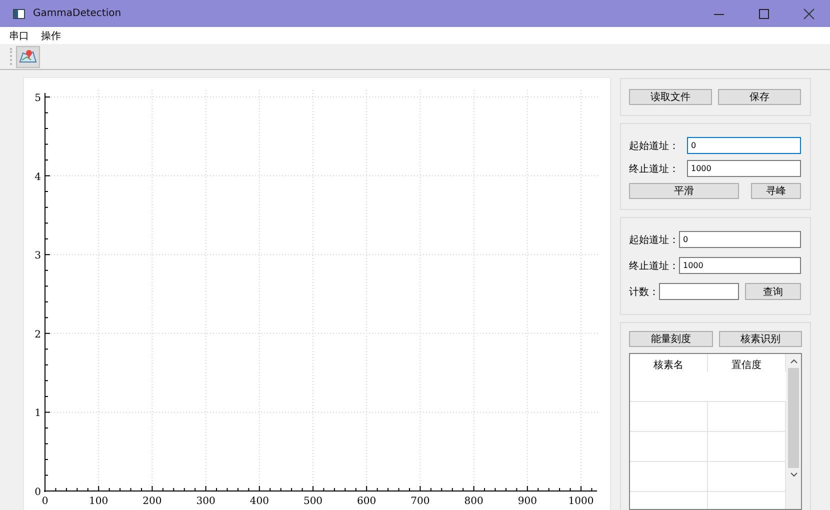 The height and width of the screenshot is (510, 830). I want to click on push-button: 平滑, so click(684, 191).